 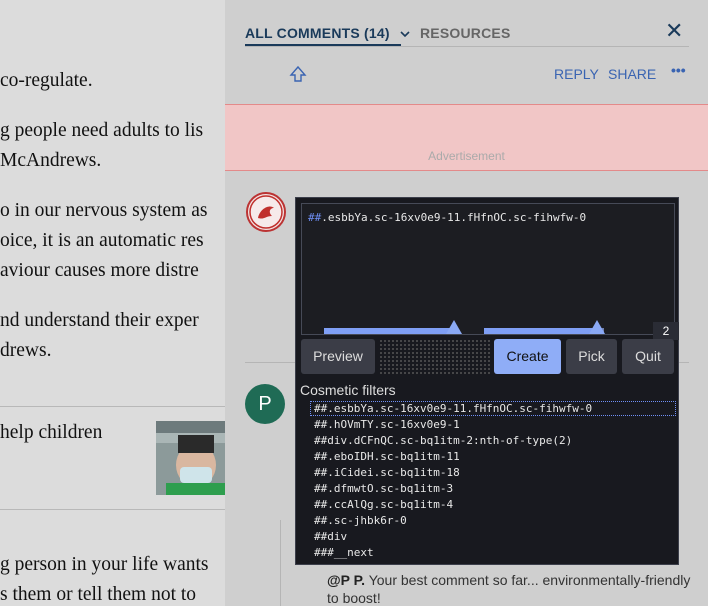 I want to click on filter-item: ##.dfmwtO.sc-bq1itm-3, so click(x=383, y=488).